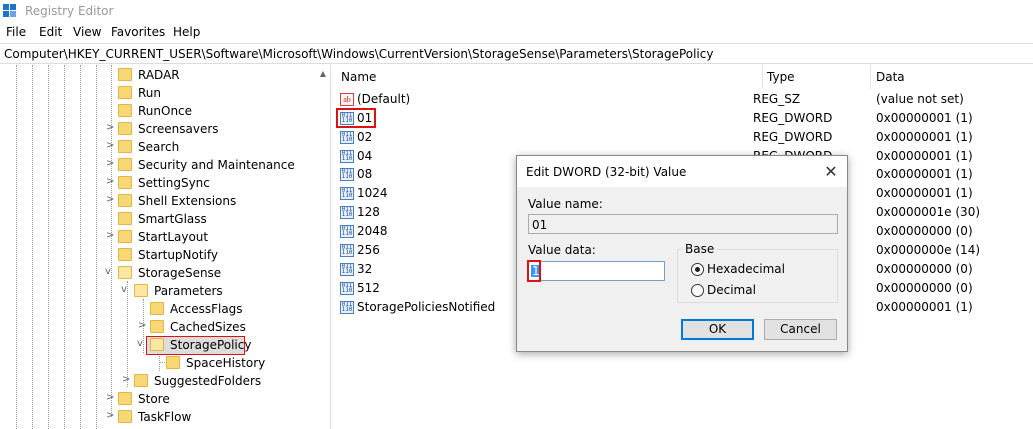  I want to click on tree-item-screensavers: > Screensavers, so click(165, 129).